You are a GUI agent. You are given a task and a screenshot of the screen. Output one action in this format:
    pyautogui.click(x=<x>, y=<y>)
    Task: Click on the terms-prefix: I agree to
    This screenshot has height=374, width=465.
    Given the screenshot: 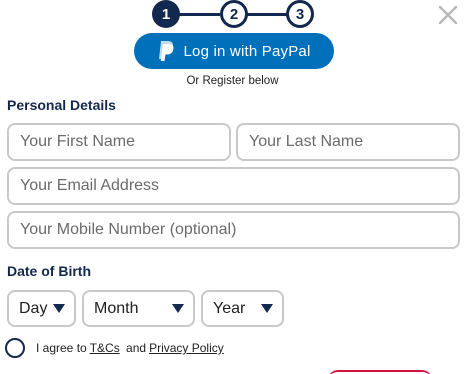 What is the action you would take?
    pyautogui.click(x=61, y=348)
    